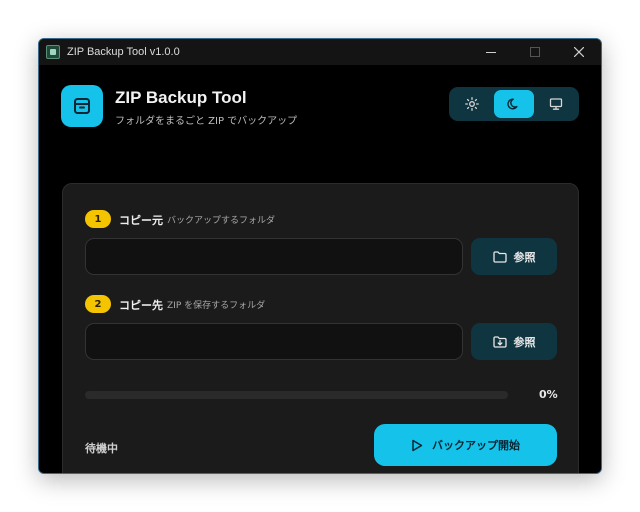  I want to click on close-icon, so click(579, 52).